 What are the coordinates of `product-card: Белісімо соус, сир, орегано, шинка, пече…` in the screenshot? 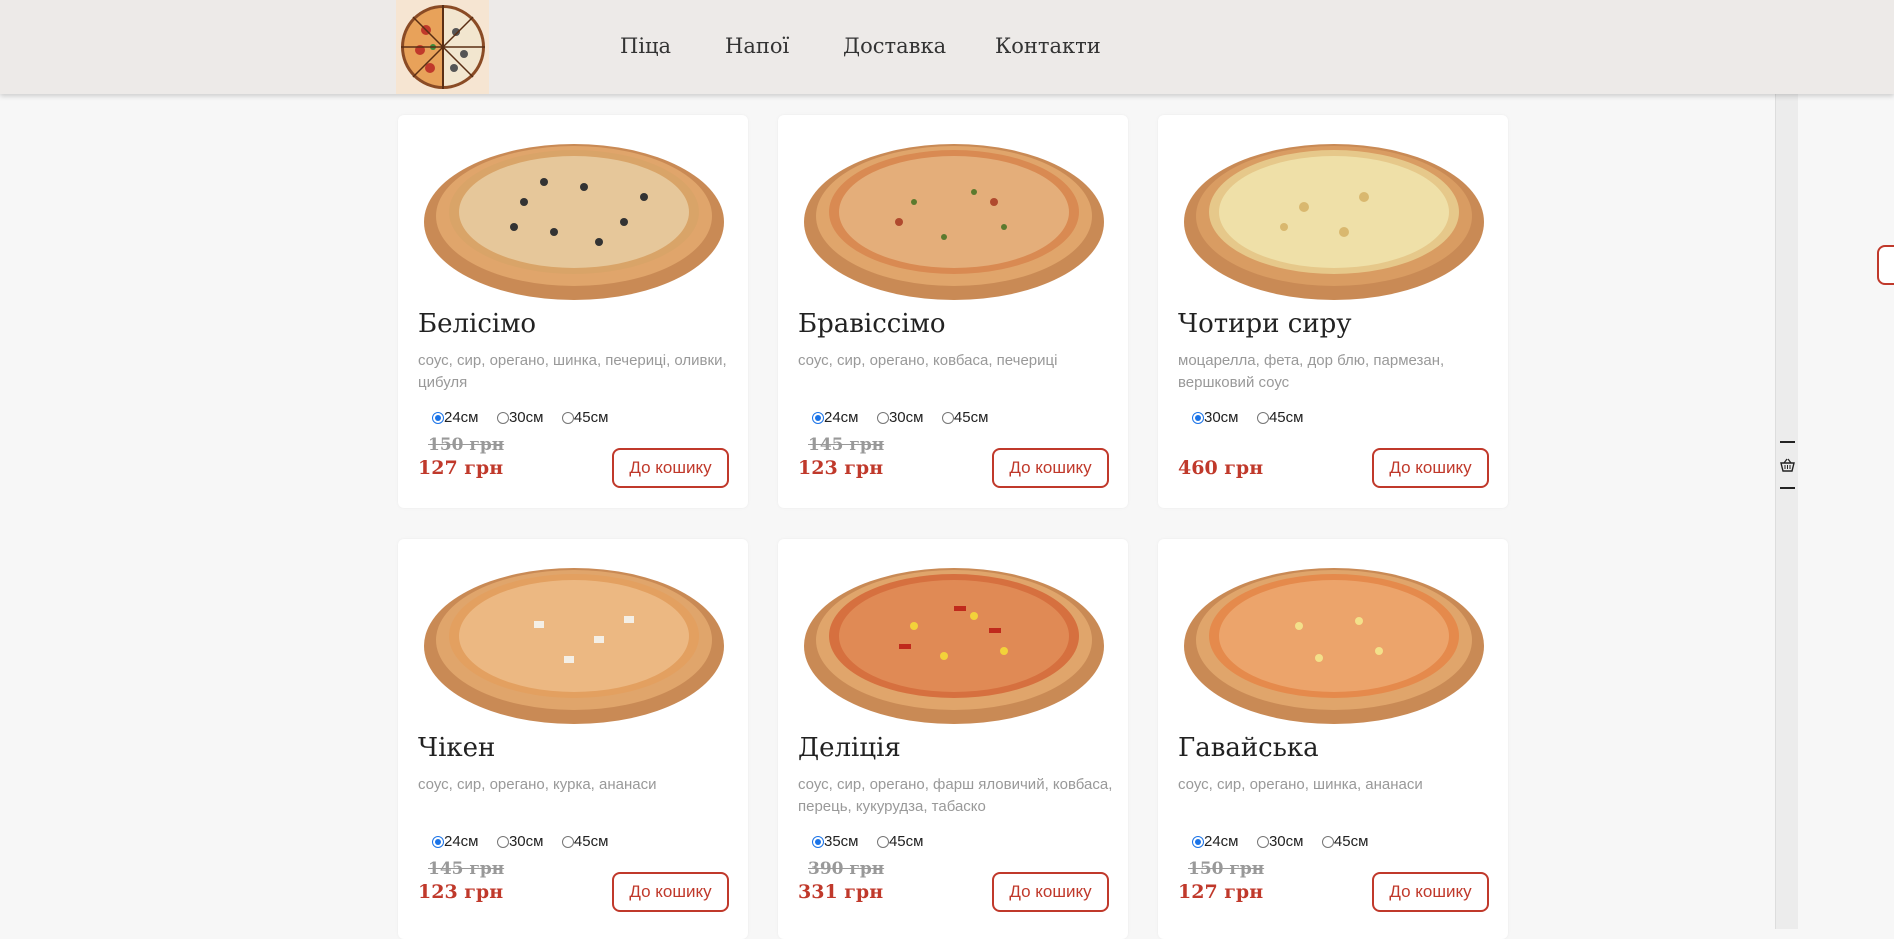 It's located at (573, 311).